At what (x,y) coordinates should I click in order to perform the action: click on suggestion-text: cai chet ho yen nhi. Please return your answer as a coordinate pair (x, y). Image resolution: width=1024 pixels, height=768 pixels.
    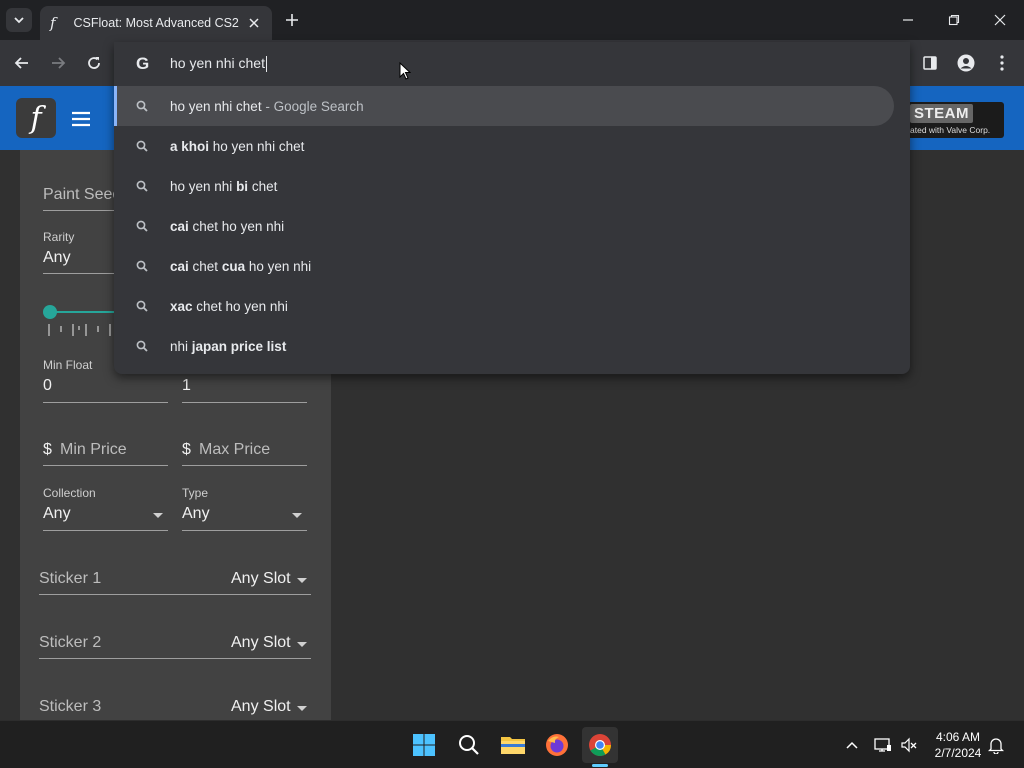
    Looking at the image, I should click on (227, 226).